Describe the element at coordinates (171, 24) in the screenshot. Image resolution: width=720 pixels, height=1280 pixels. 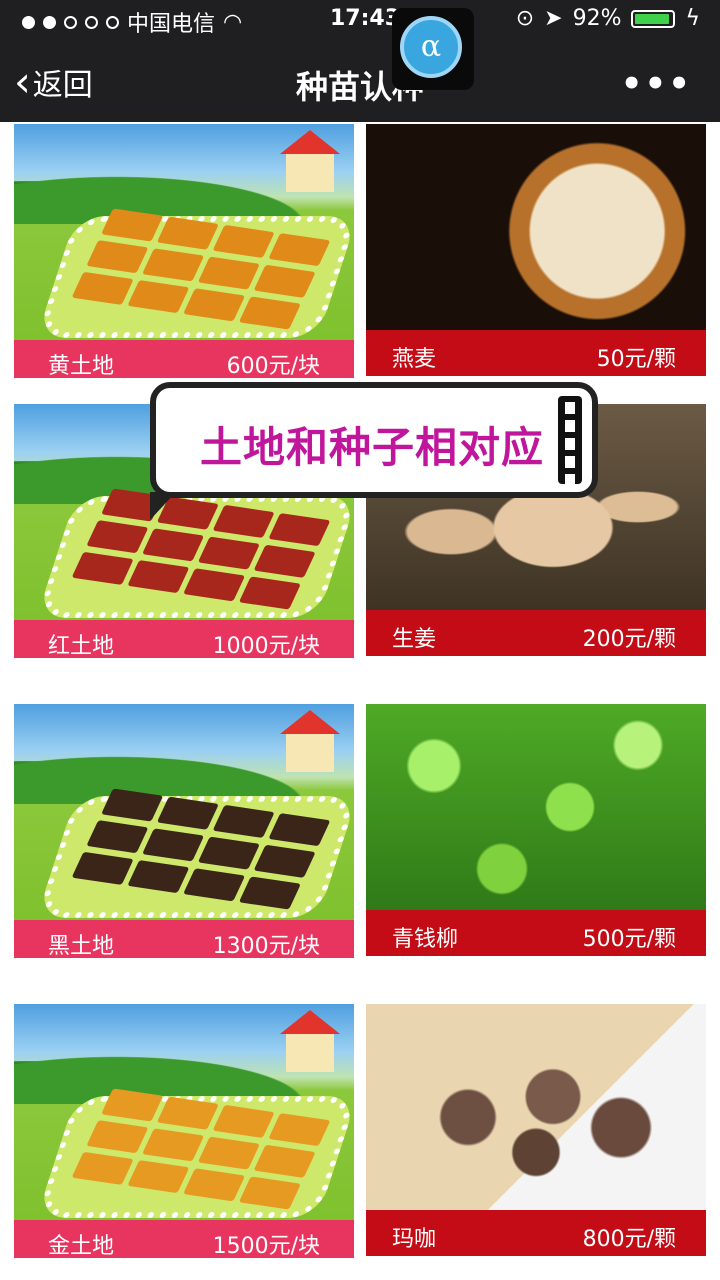
I see `carrier-name: 中国电信` at that location.